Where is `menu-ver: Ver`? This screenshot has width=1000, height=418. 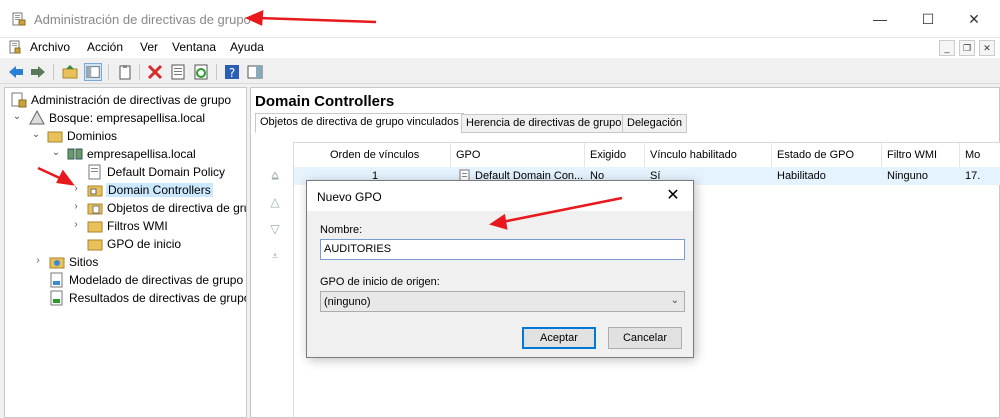
menu-ver: Ver is located at coordinates (149, 47).